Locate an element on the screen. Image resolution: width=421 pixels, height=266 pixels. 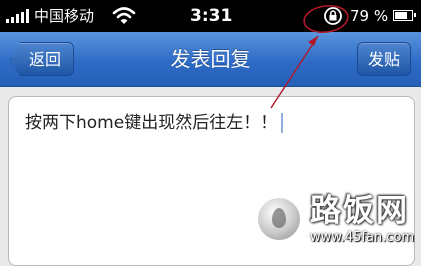
battery-icon is located at coordinates (404, 15).